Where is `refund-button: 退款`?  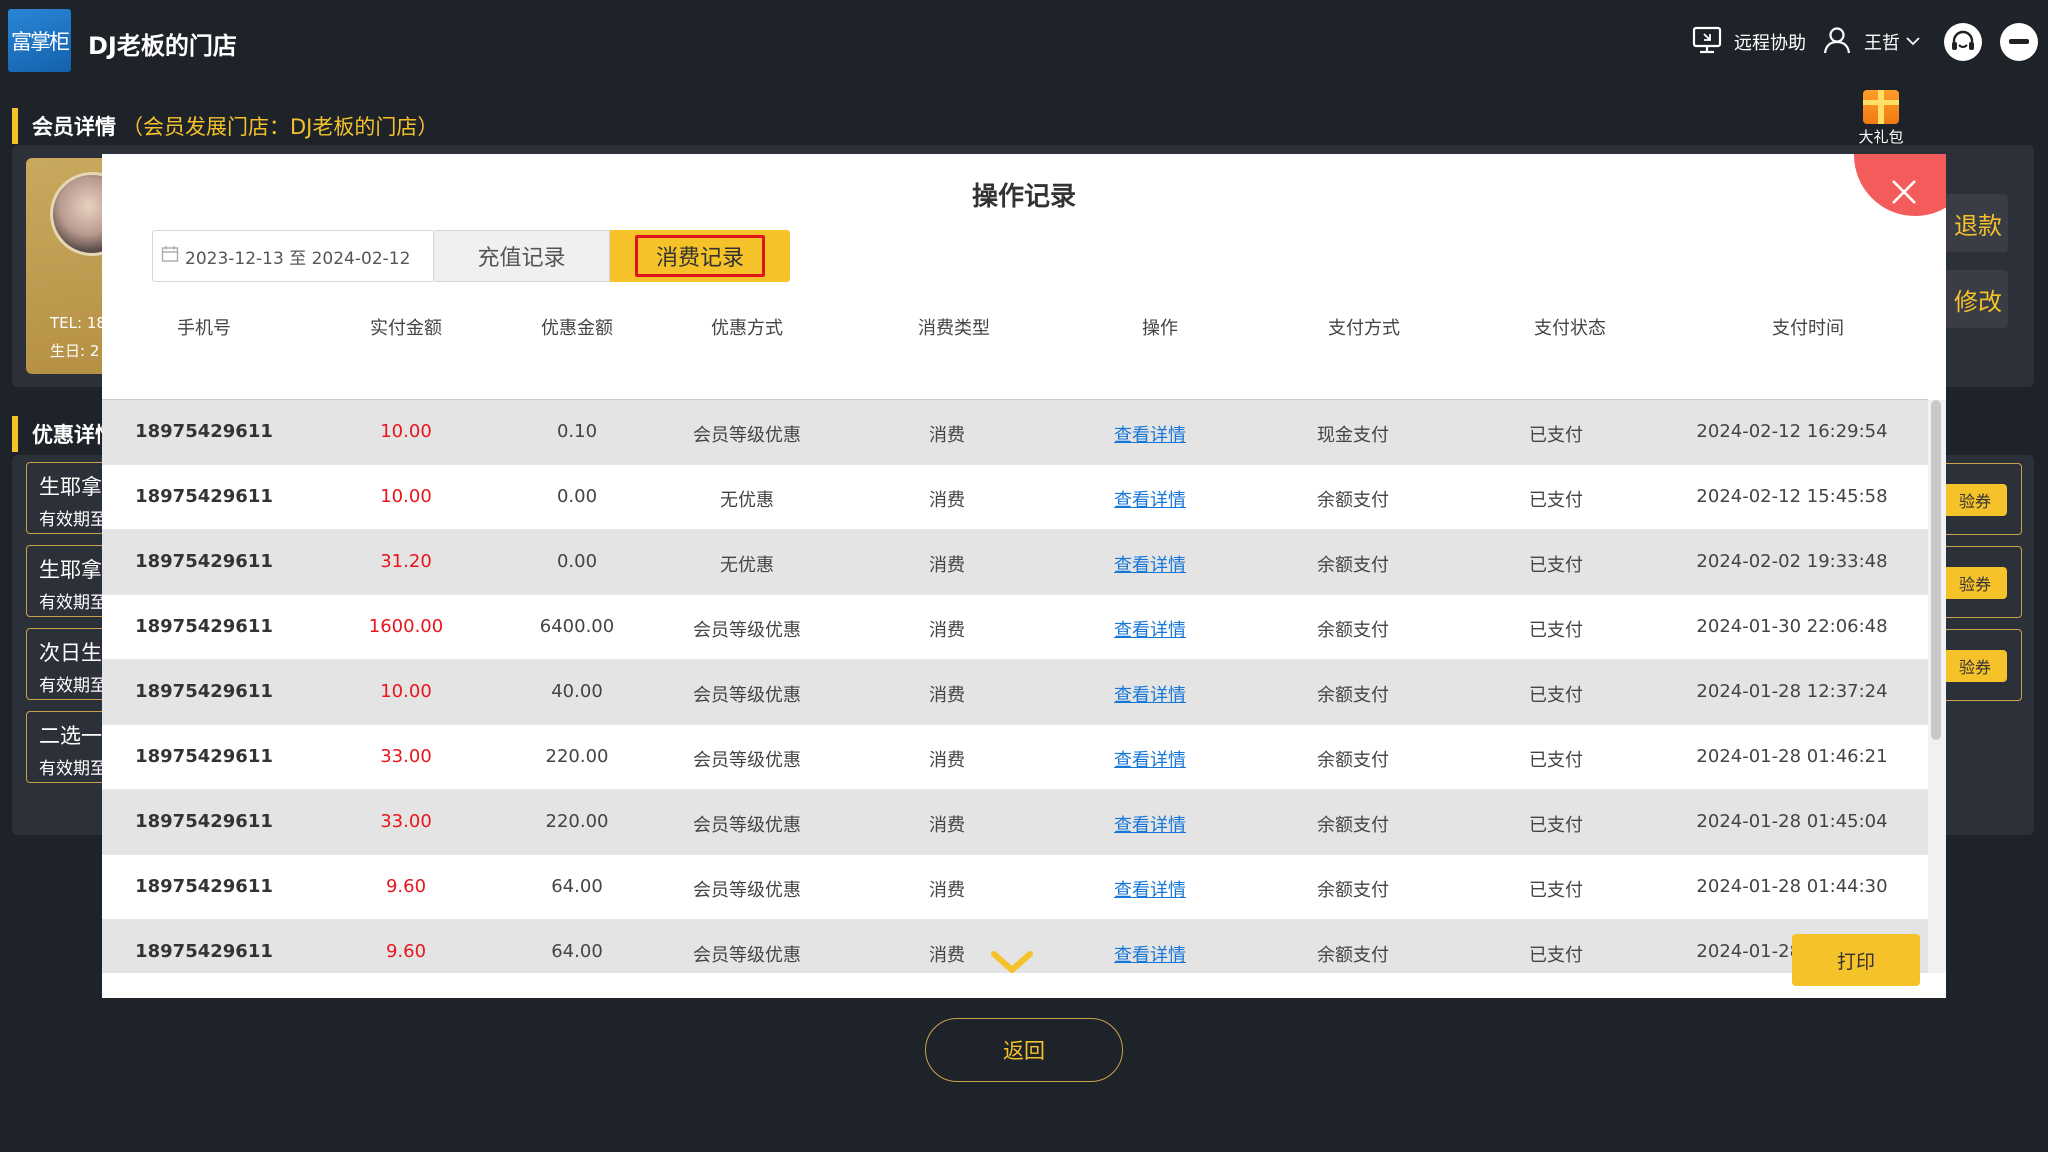
refund-button: 退款 is located at coordinates (1973, 223).